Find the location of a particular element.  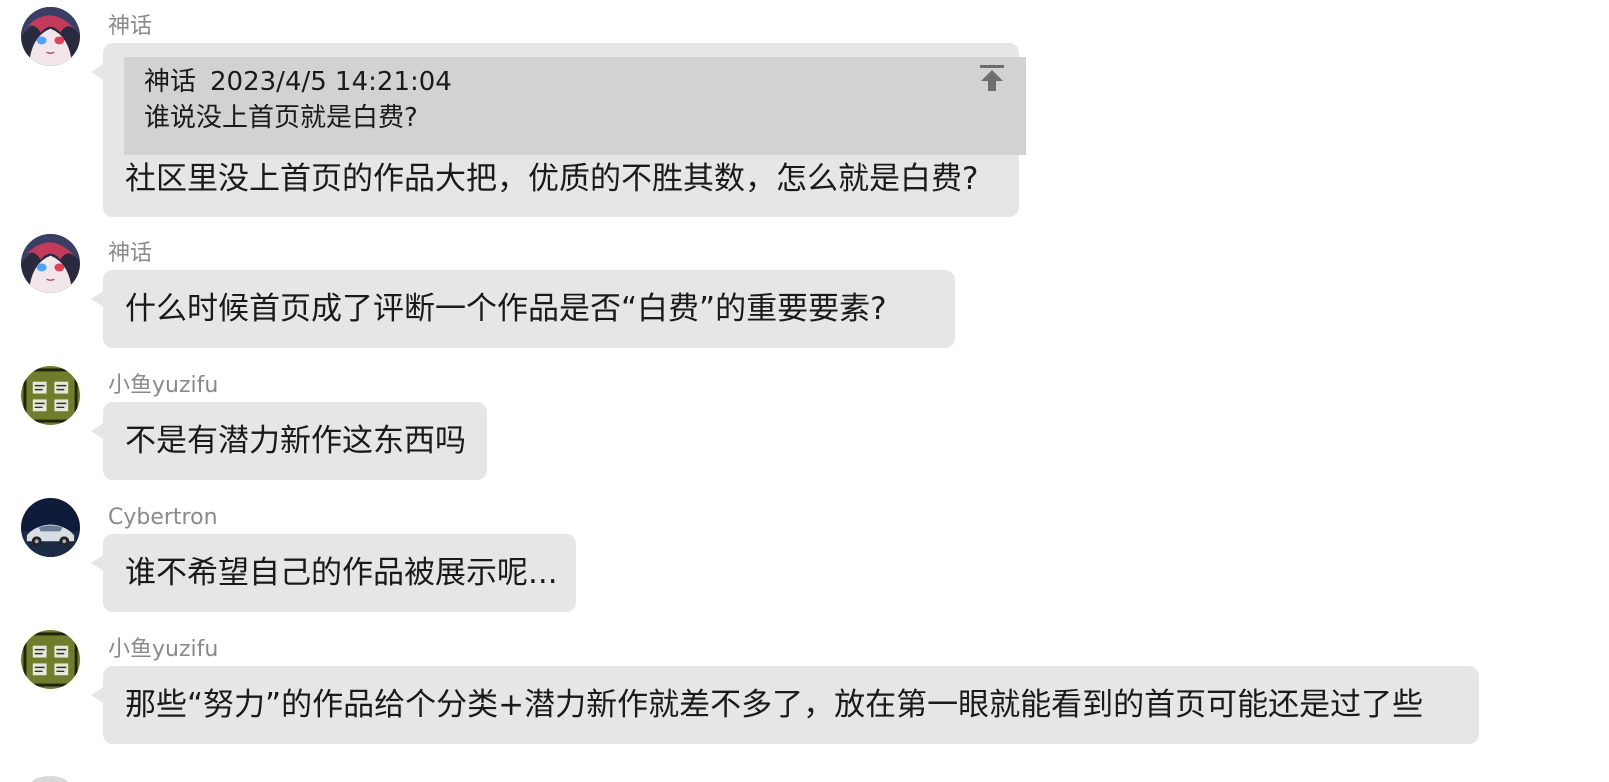

quote-header: 神话 2023/4/5 14:21:04 is located at coordinates (298, 82).